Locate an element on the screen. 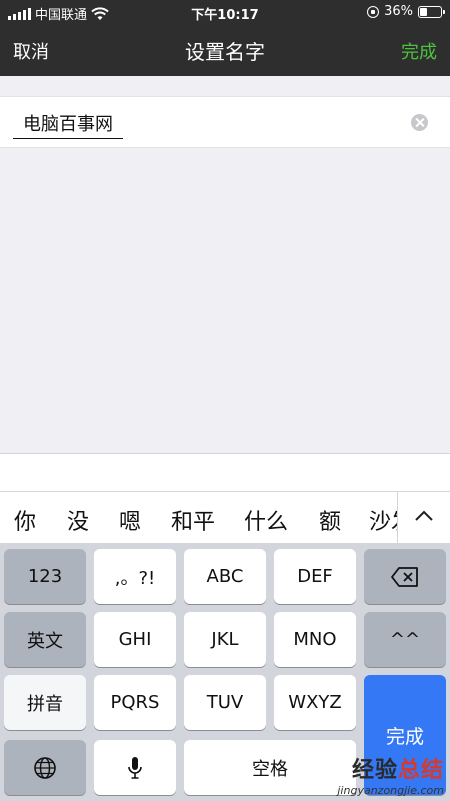  globe-key is located at coordinates (45, 767).